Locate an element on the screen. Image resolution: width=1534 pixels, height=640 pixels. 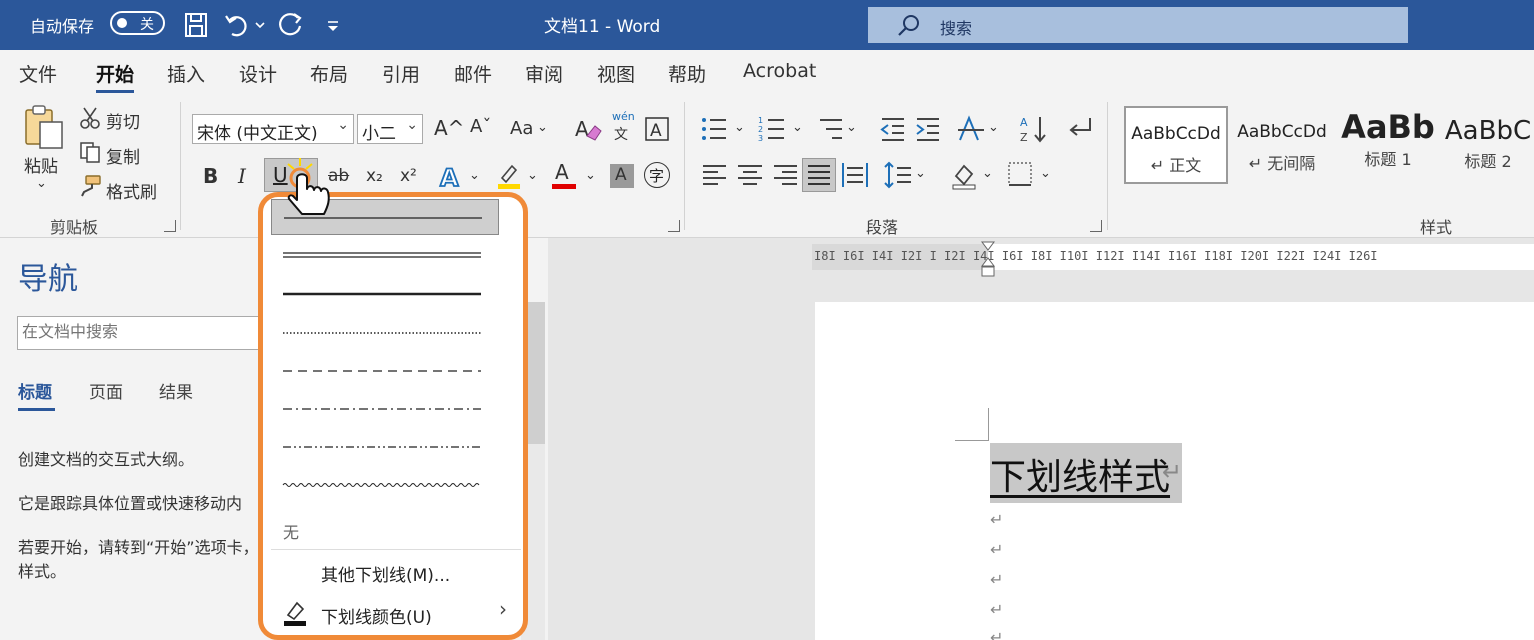
phonetic-guide-pinyin: wén is located at coordinates (623, 116).